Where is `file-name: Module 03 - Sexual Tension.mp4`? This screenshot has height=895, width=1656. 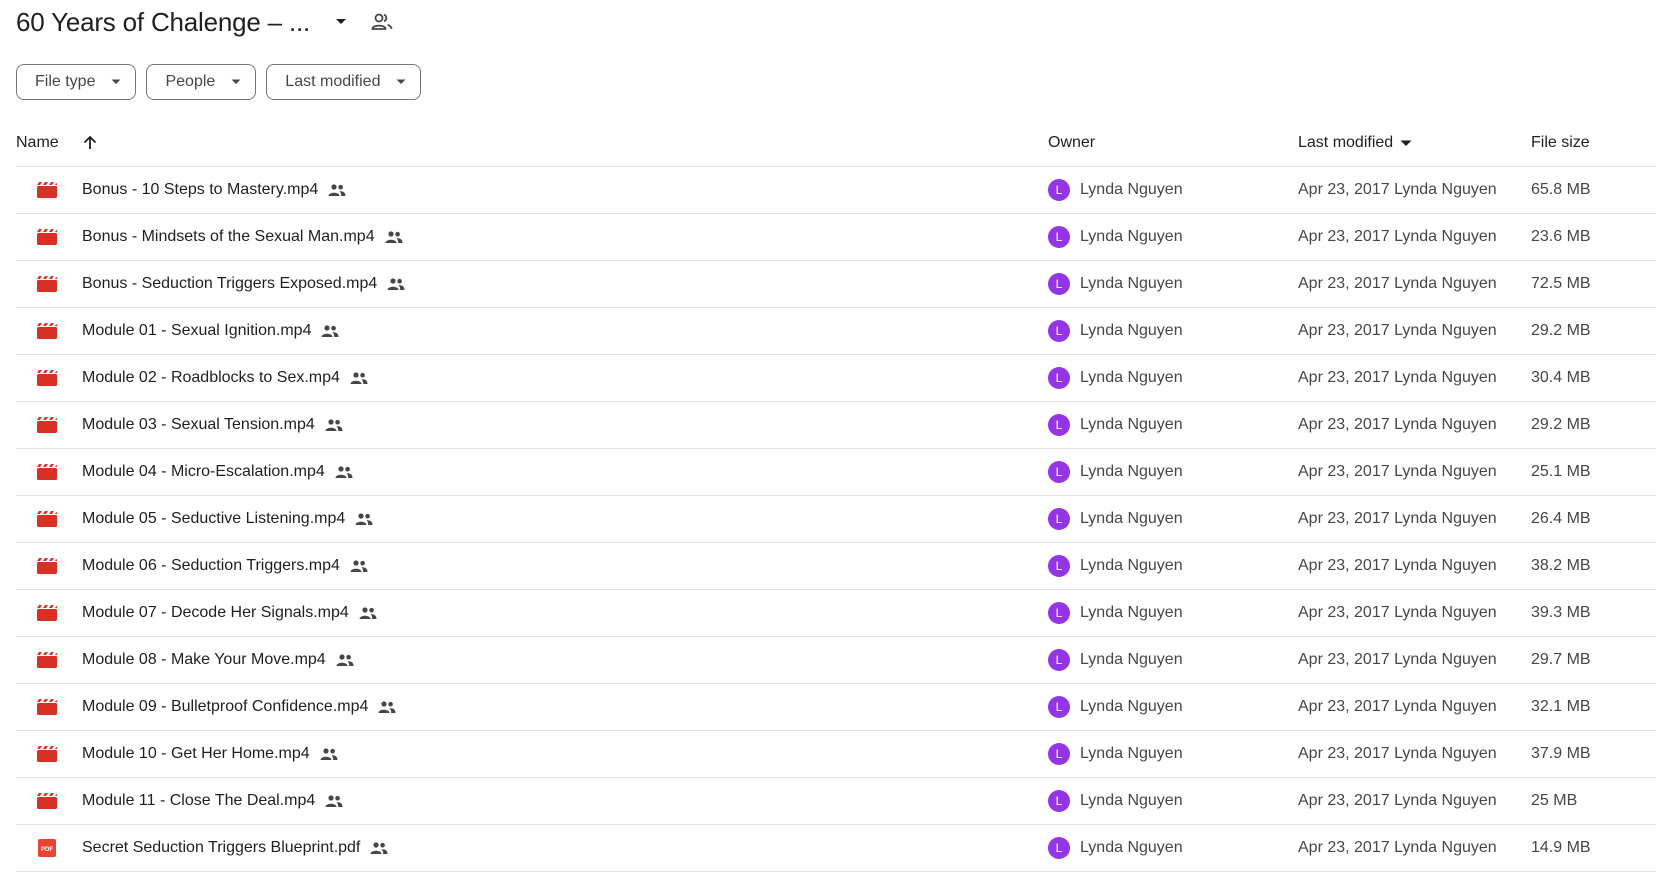 file-name: Module 03 - Sexual Tension.mp4 is located at coordinates (198, 424).